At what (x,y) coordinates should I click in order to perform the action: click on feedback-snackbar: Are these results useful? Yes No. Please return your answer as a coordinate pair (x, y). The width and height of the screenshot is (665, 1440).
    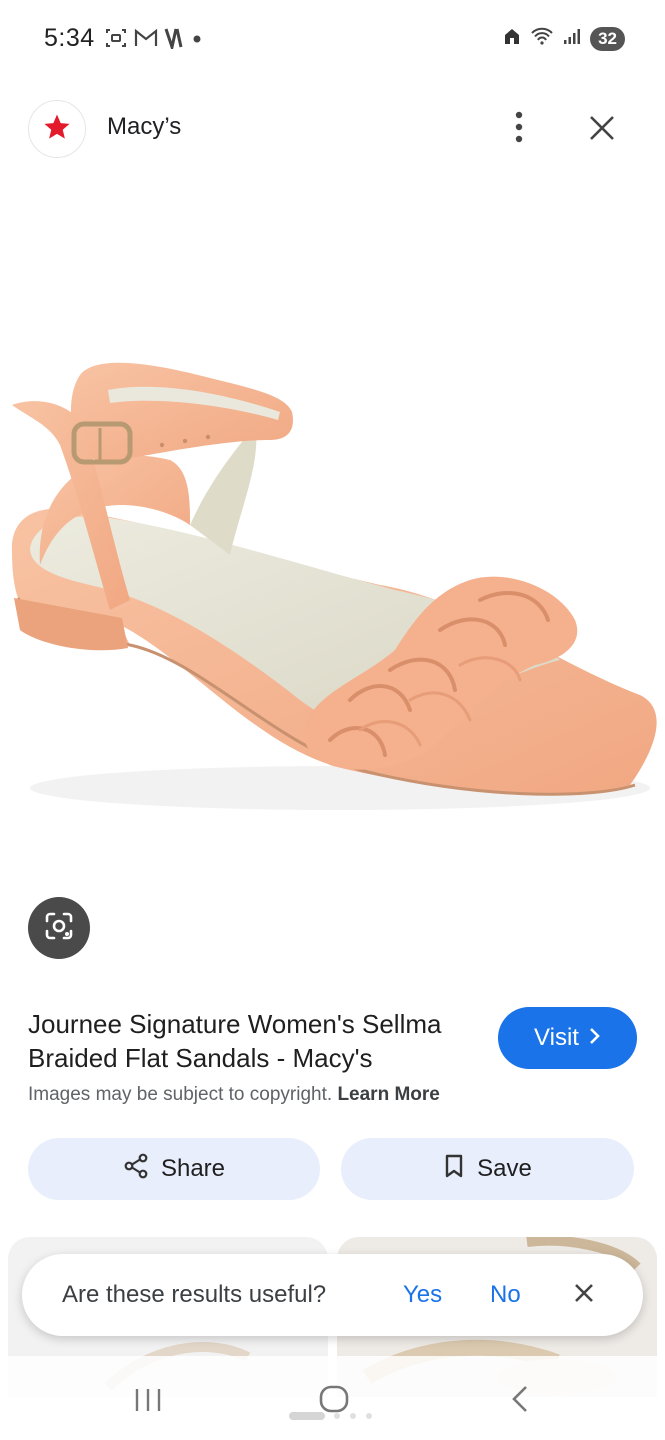
    Looking at the image, I should click on (332, 1295).